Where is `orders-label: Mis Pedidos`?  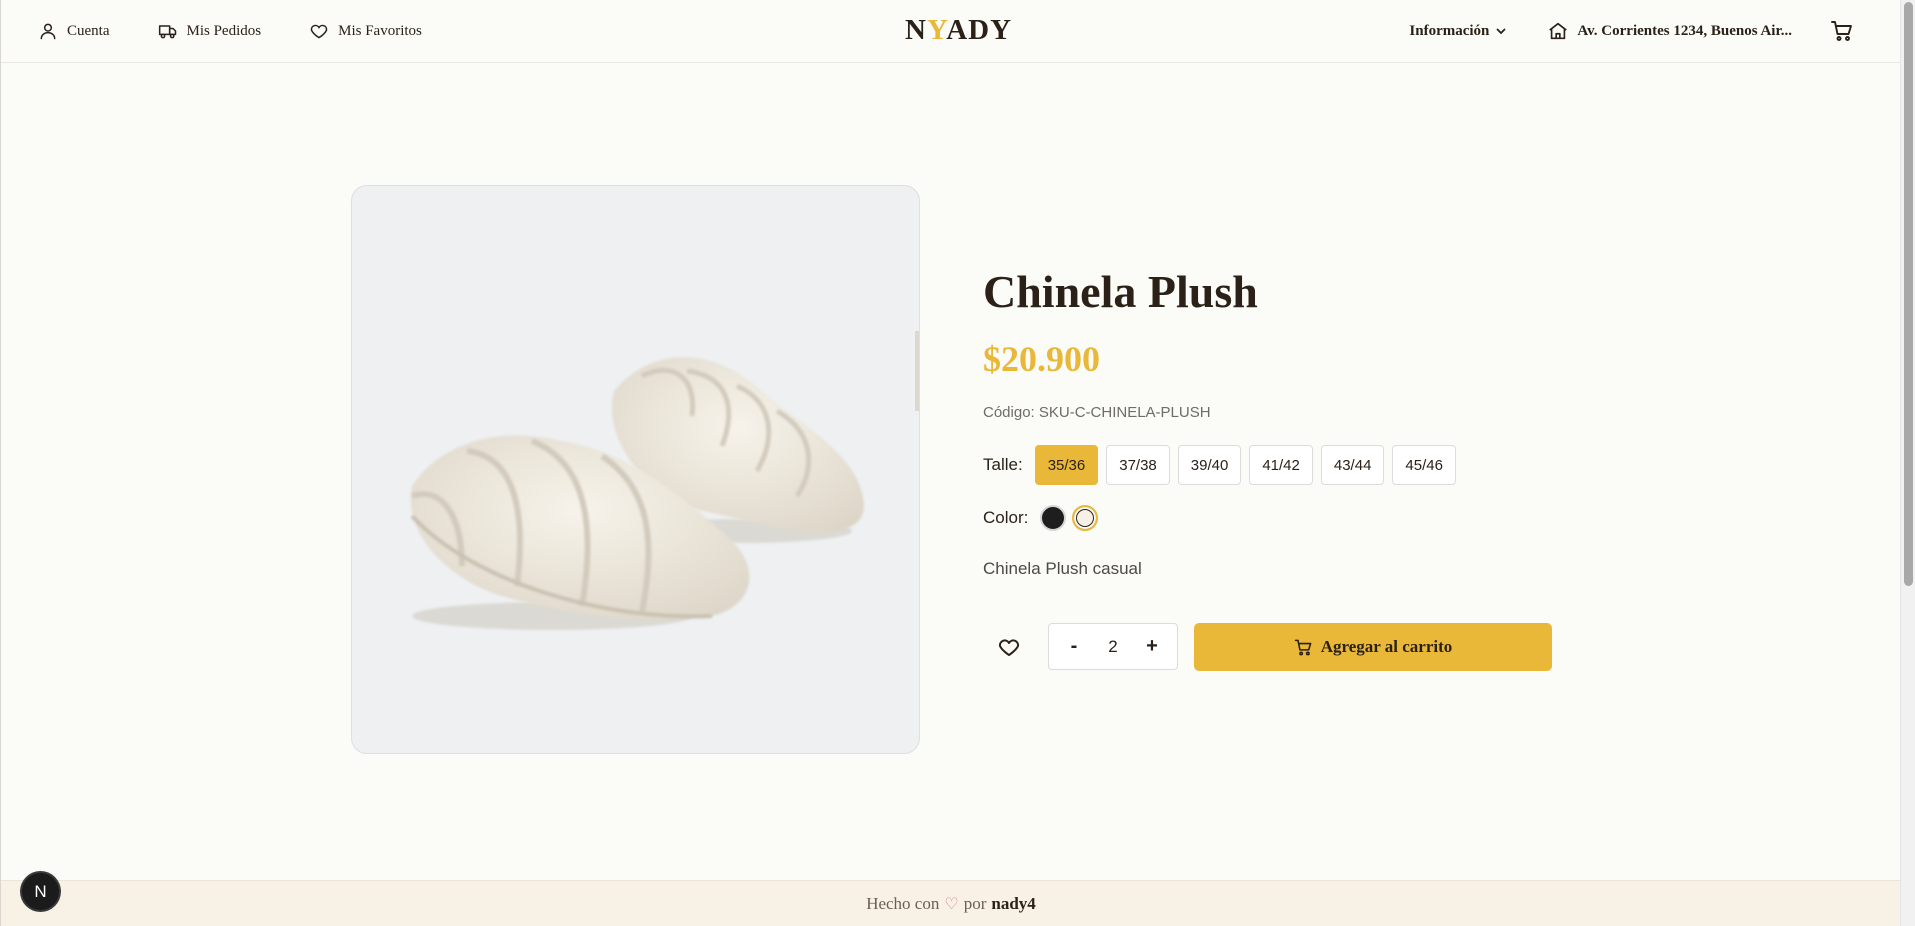 orders-label: Mis Pedidos is located at coordinates (224, 30).